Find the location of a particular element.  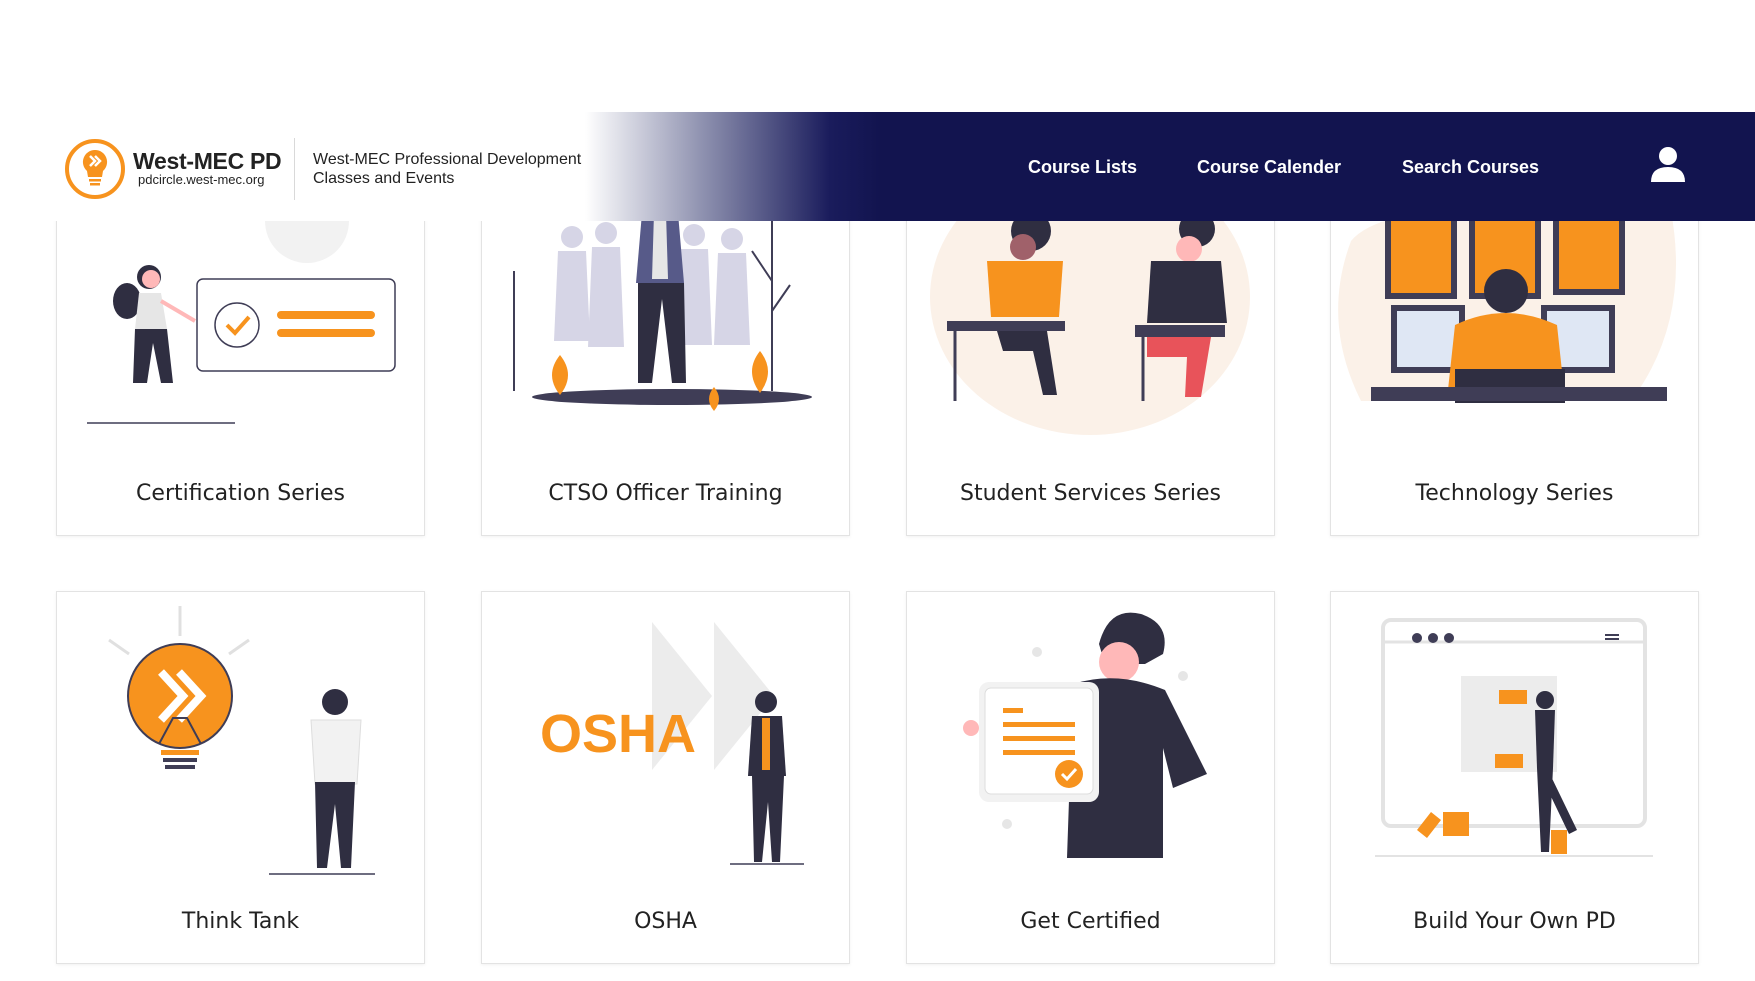

card-think-tank: Think Tank is located at coordinates (240, 777).